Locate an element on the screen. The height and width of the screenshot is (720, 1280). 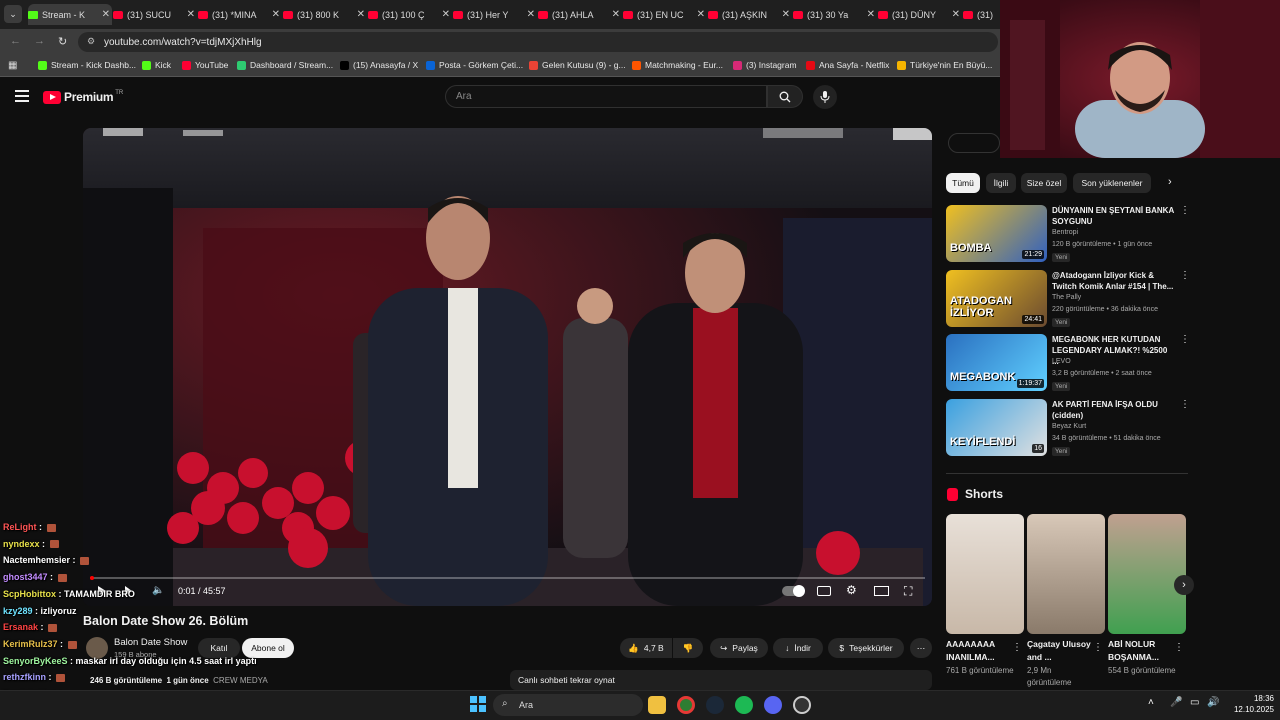
video-progress-handle is located at coordinates (92, 578).